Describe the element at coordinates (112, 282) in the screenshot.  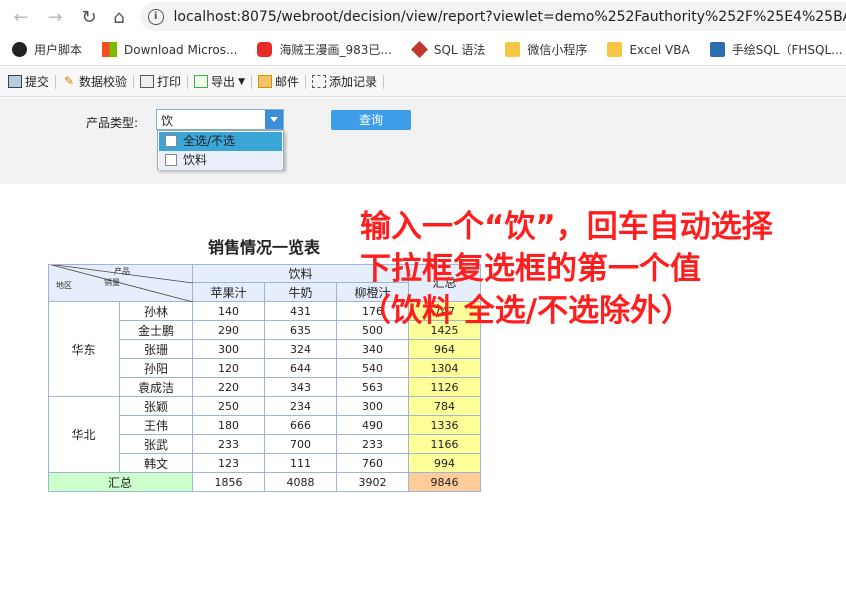
I see `corner-sales-label: 销量` at that location.